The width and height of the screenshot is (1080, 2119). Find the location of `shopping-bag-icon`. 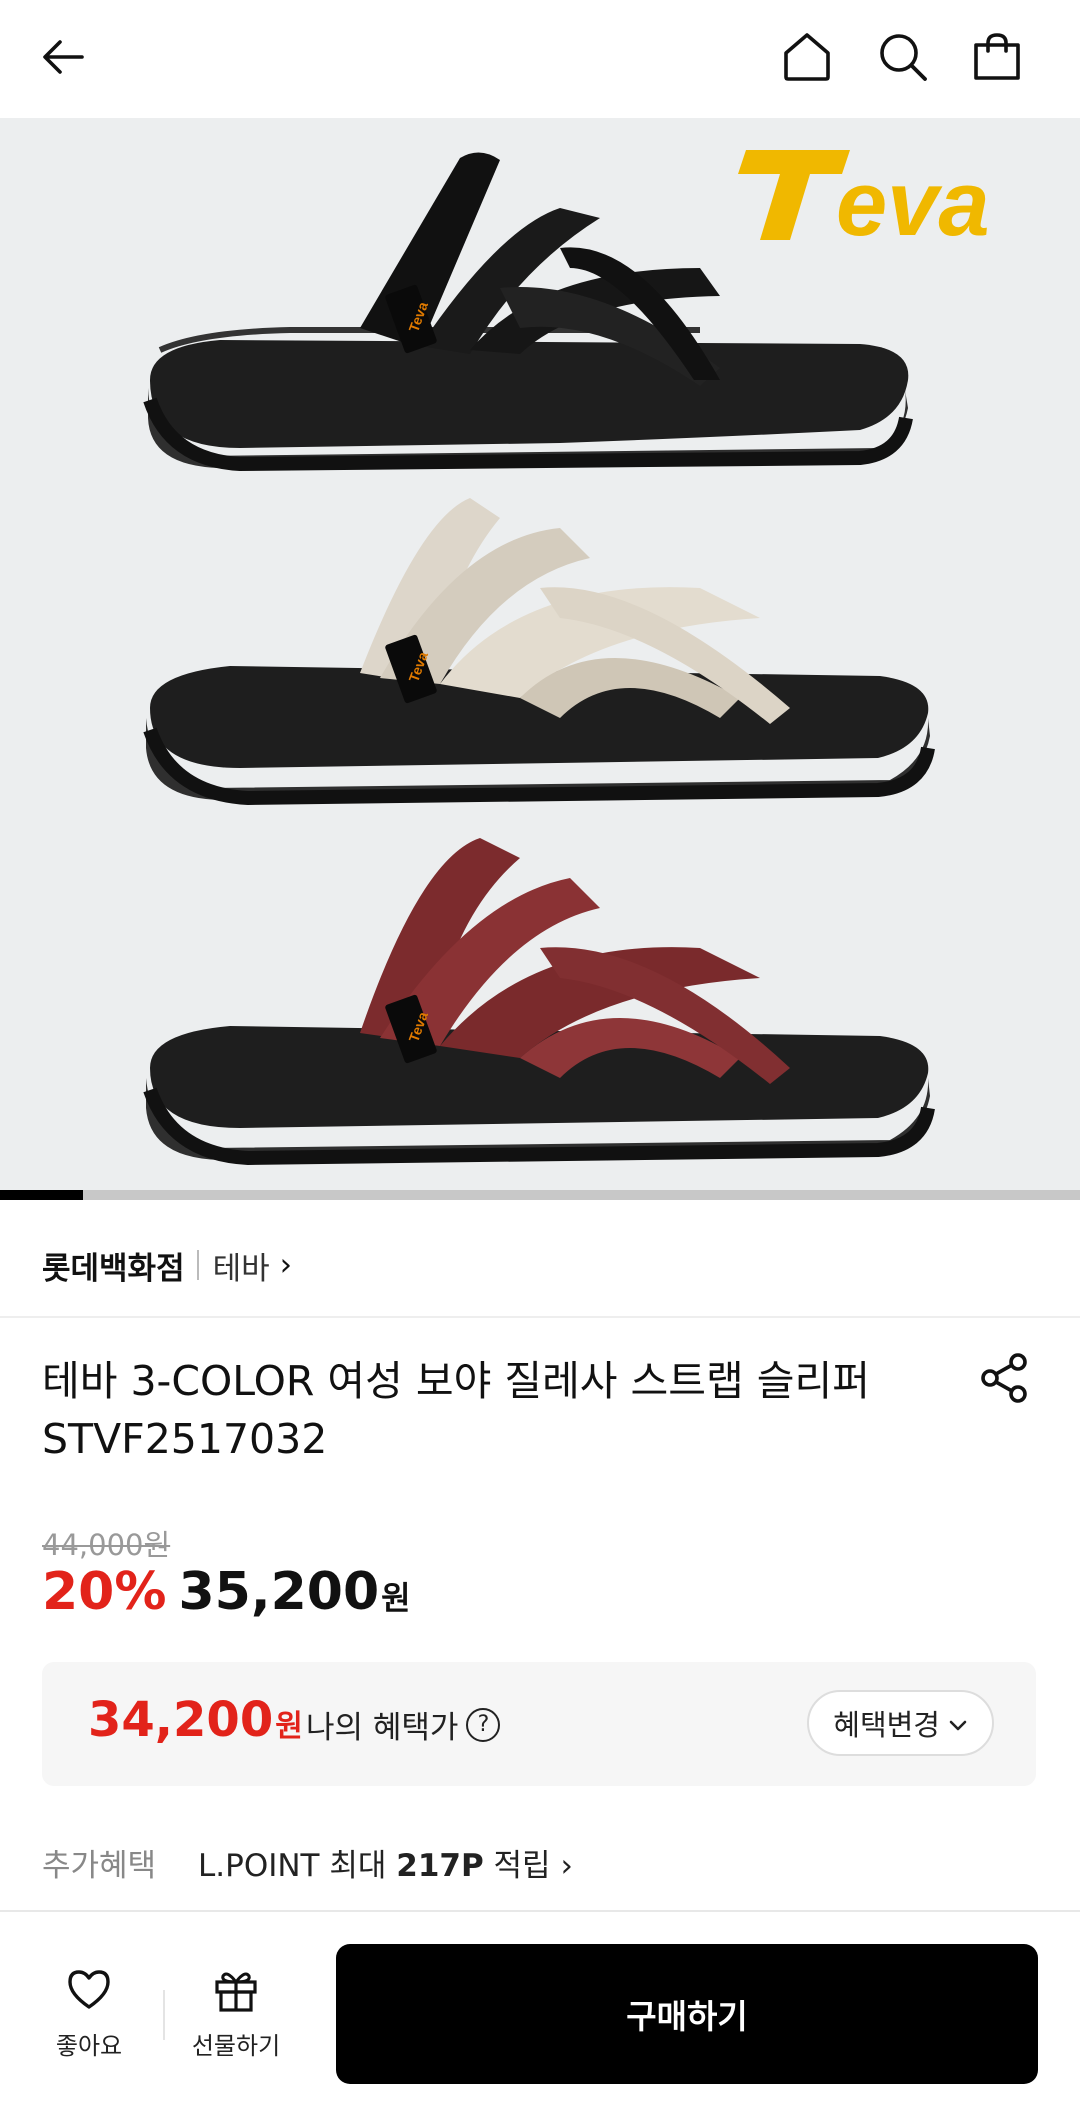

shopping-bag-icon is located at coordinates (997, 59).